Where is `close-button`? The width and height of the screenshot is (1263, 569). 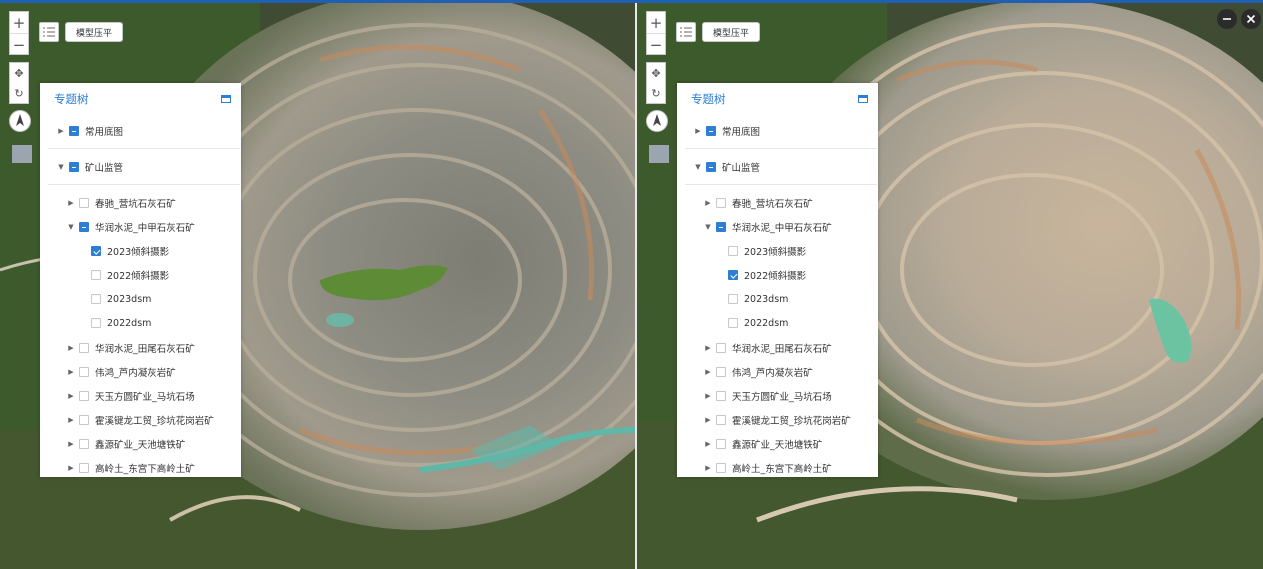 close-button is located at coordinates (1251, 19).